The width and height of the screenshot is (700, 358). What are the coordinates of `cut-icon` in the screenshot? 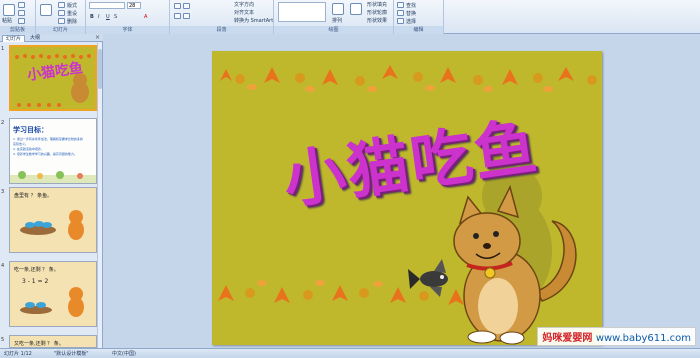 It's located at (21, 5).